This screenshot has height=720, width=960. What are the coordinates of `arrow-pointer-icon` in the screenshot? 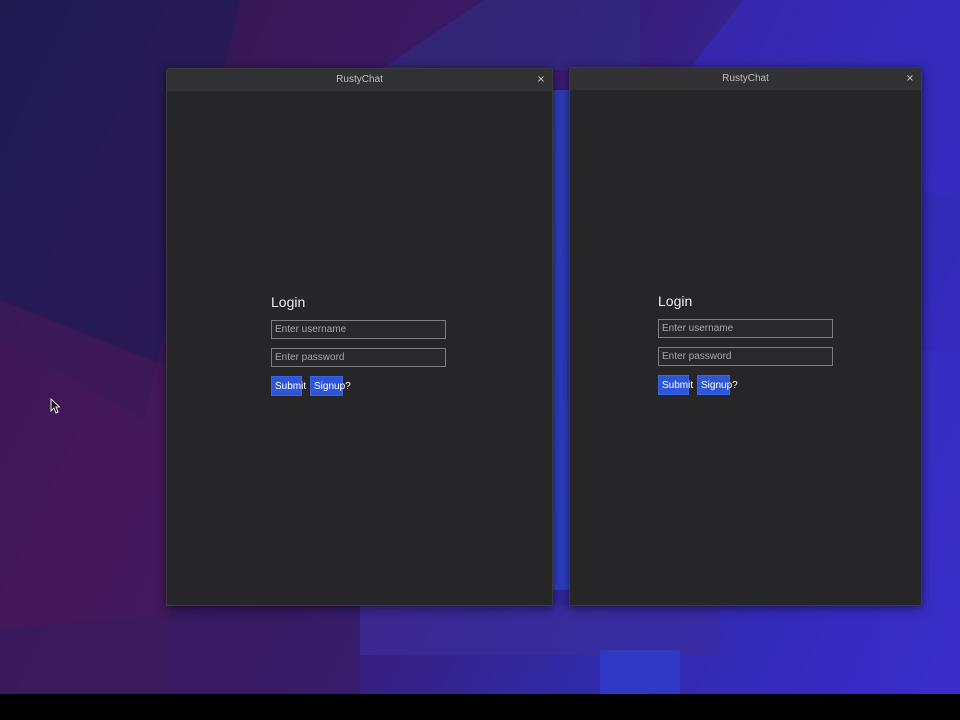 It's located at (55, 407).